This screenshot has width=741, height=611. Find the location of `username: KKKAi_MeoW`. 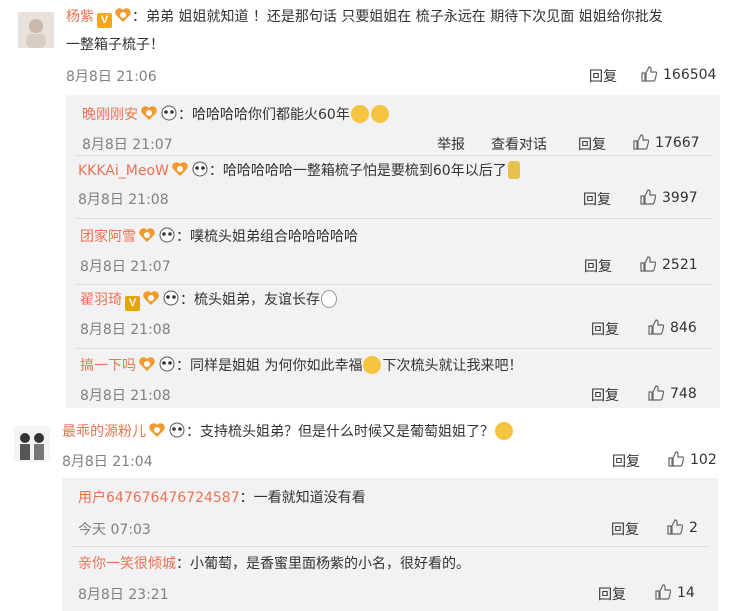

username: KKKAi_MeoW is located at coordinates (123, 171).